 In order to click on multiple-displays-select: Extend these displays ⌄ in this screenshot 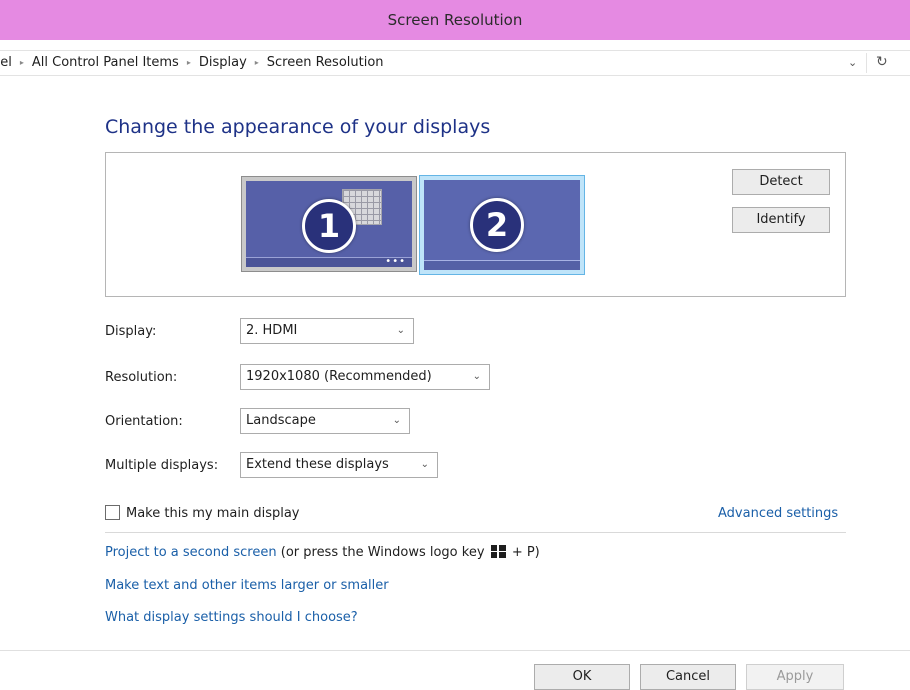, I will do `click(339, 465)`.